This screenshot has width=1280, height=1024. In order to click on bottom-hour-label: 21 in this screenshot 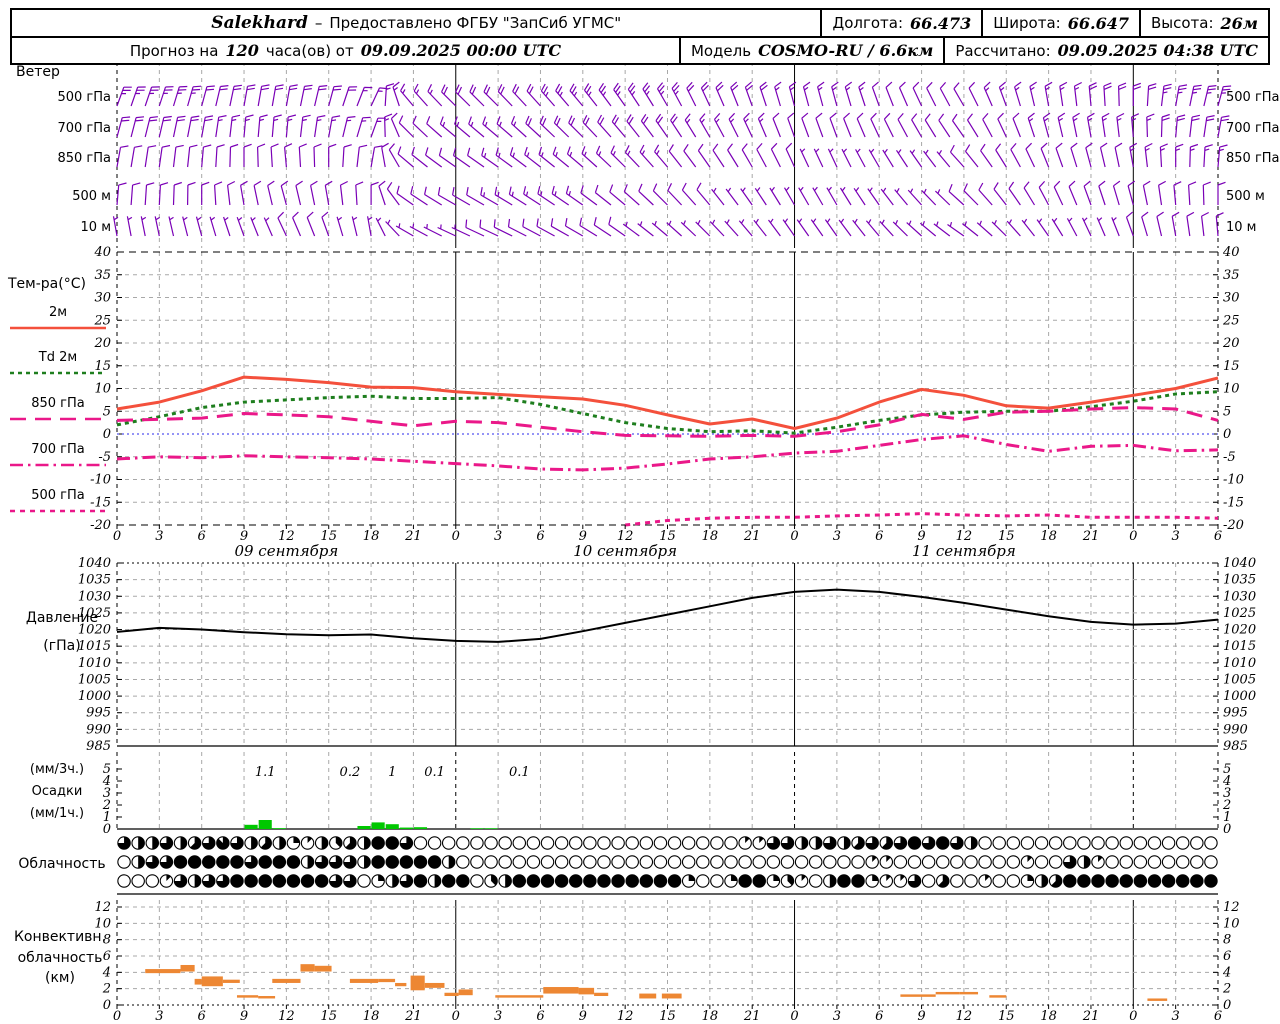, I will do `click(1091, 1016)`.